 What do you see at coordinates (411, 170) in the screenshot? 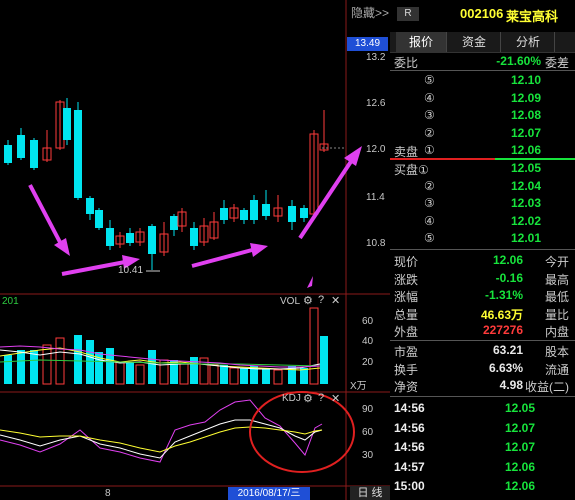
I see `buy-label: 买盘①` at bounding box center [411, 170].